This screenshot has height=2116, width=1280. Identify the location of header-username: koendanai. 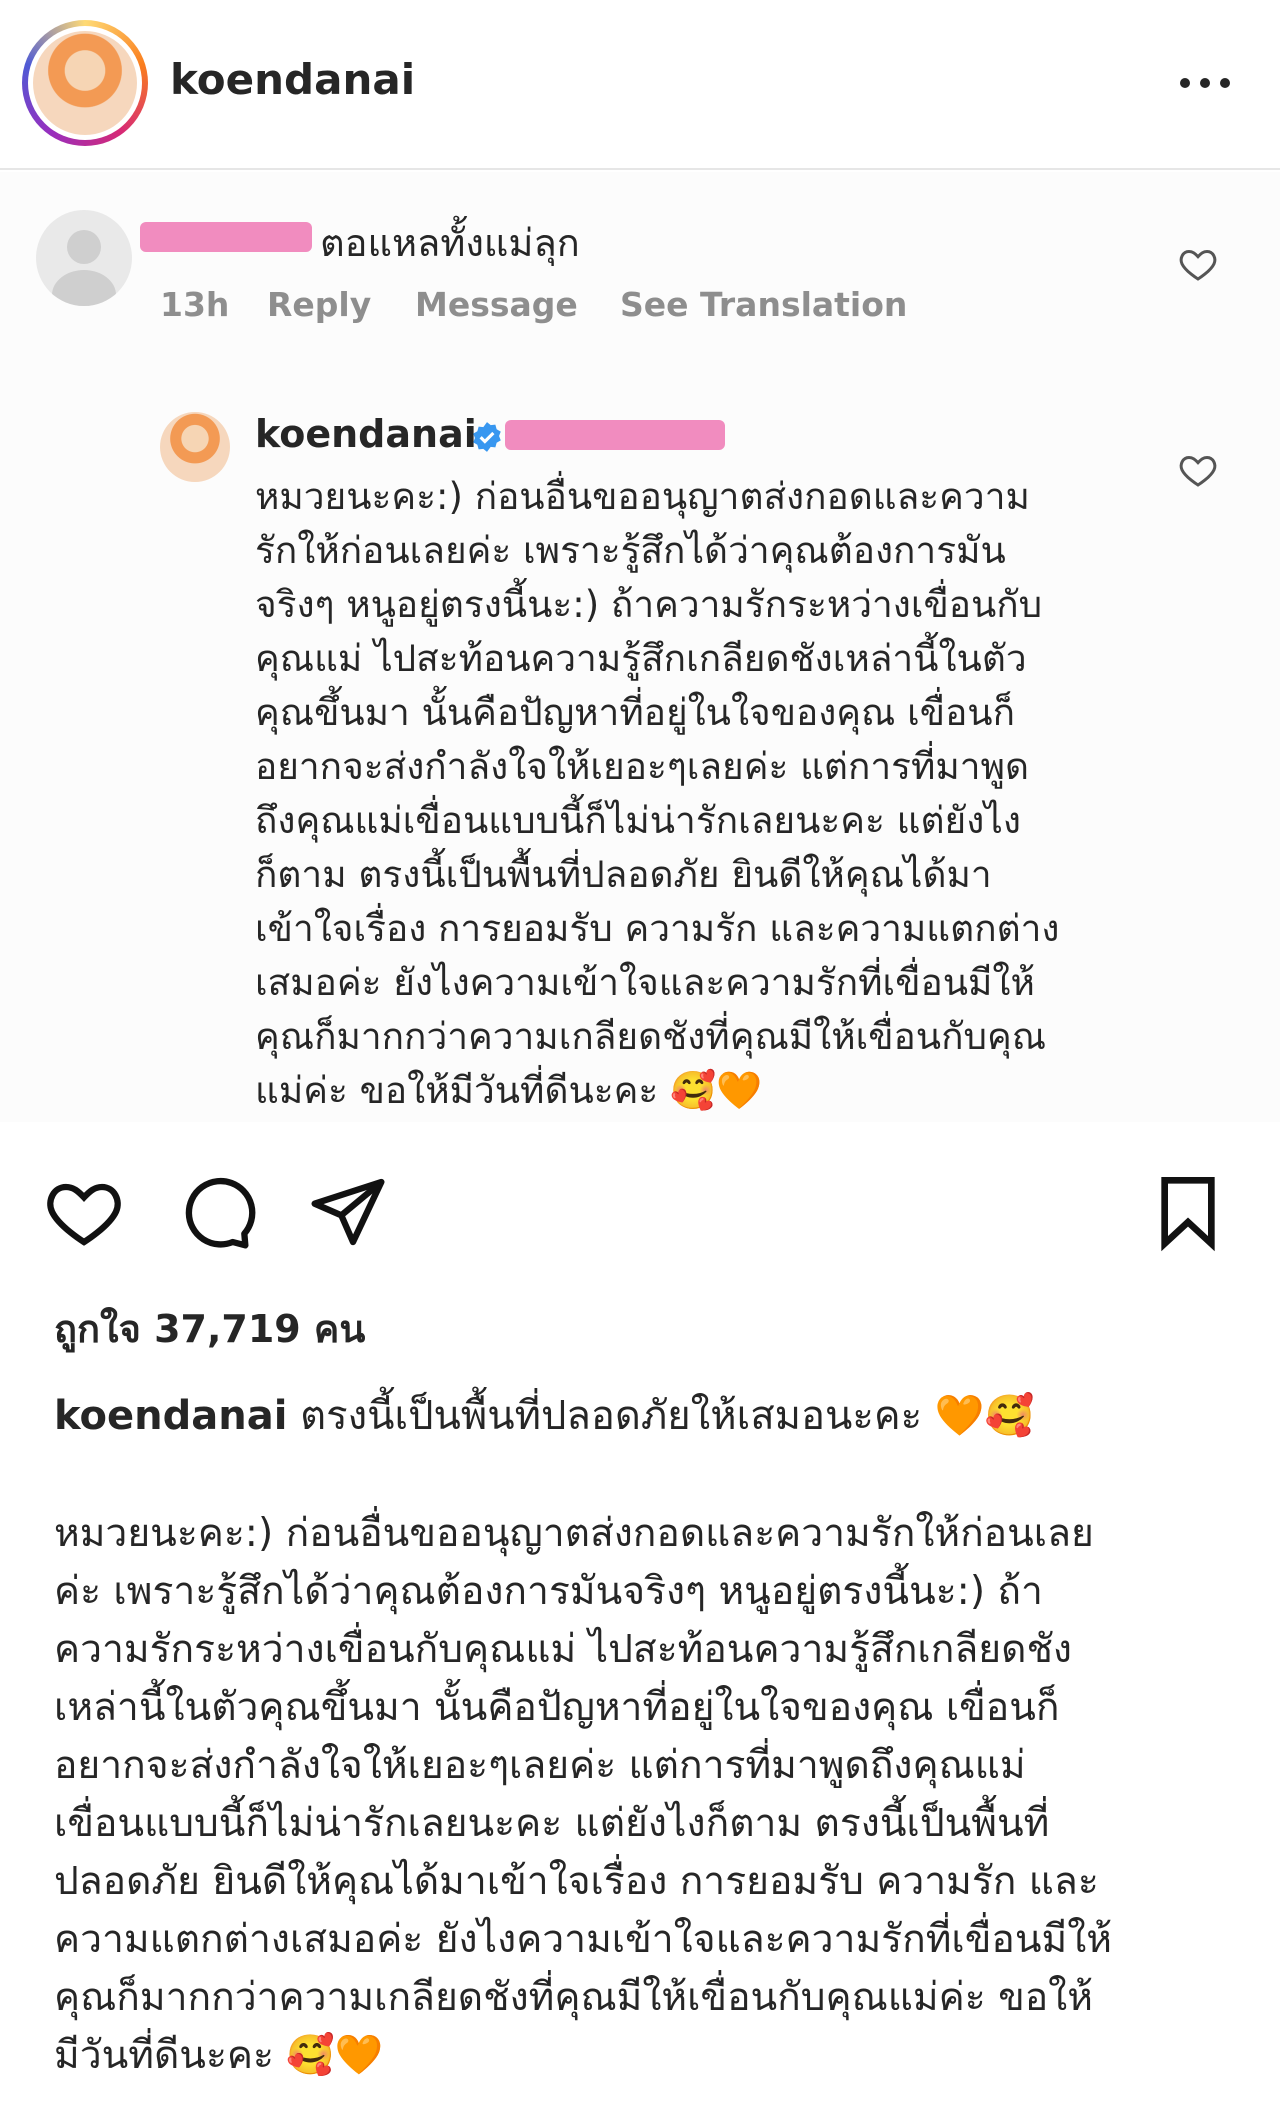
(292, 79).